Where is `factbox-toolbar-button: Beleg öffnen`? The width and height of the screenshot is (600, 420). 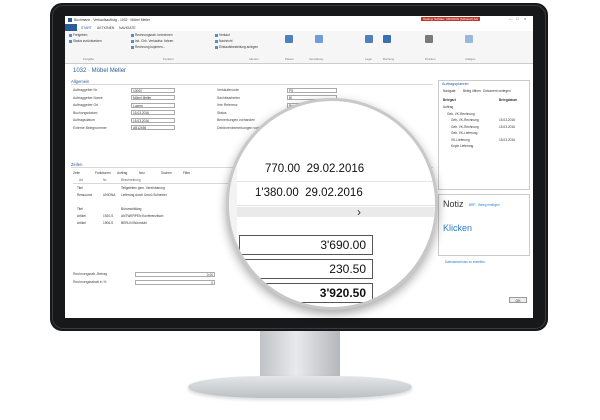 factbox-toolbar-button: Beleg öffnen is located at coordinates (472, 91).